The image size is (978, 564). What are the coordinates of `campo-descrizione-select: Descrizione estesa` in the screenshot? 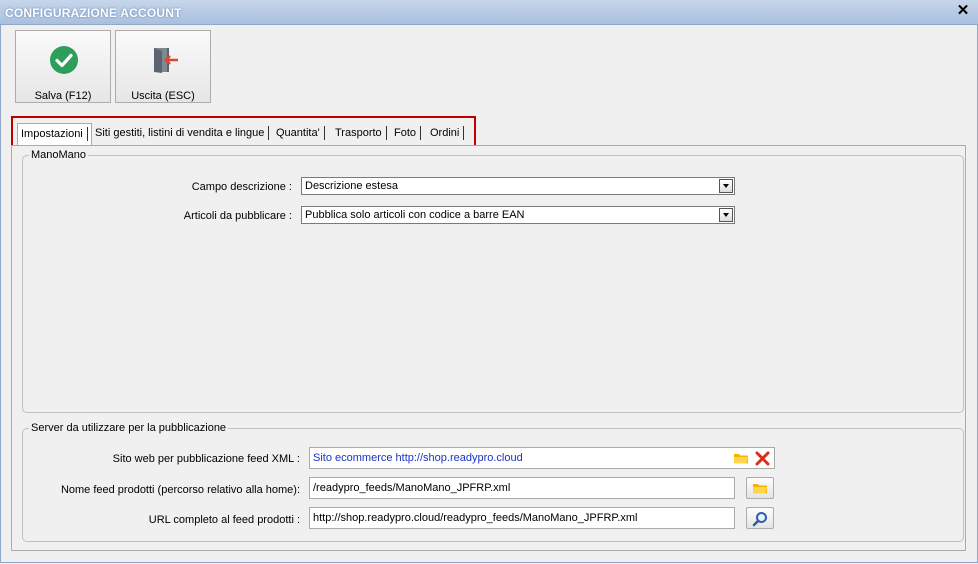 It's located at (518, 186).